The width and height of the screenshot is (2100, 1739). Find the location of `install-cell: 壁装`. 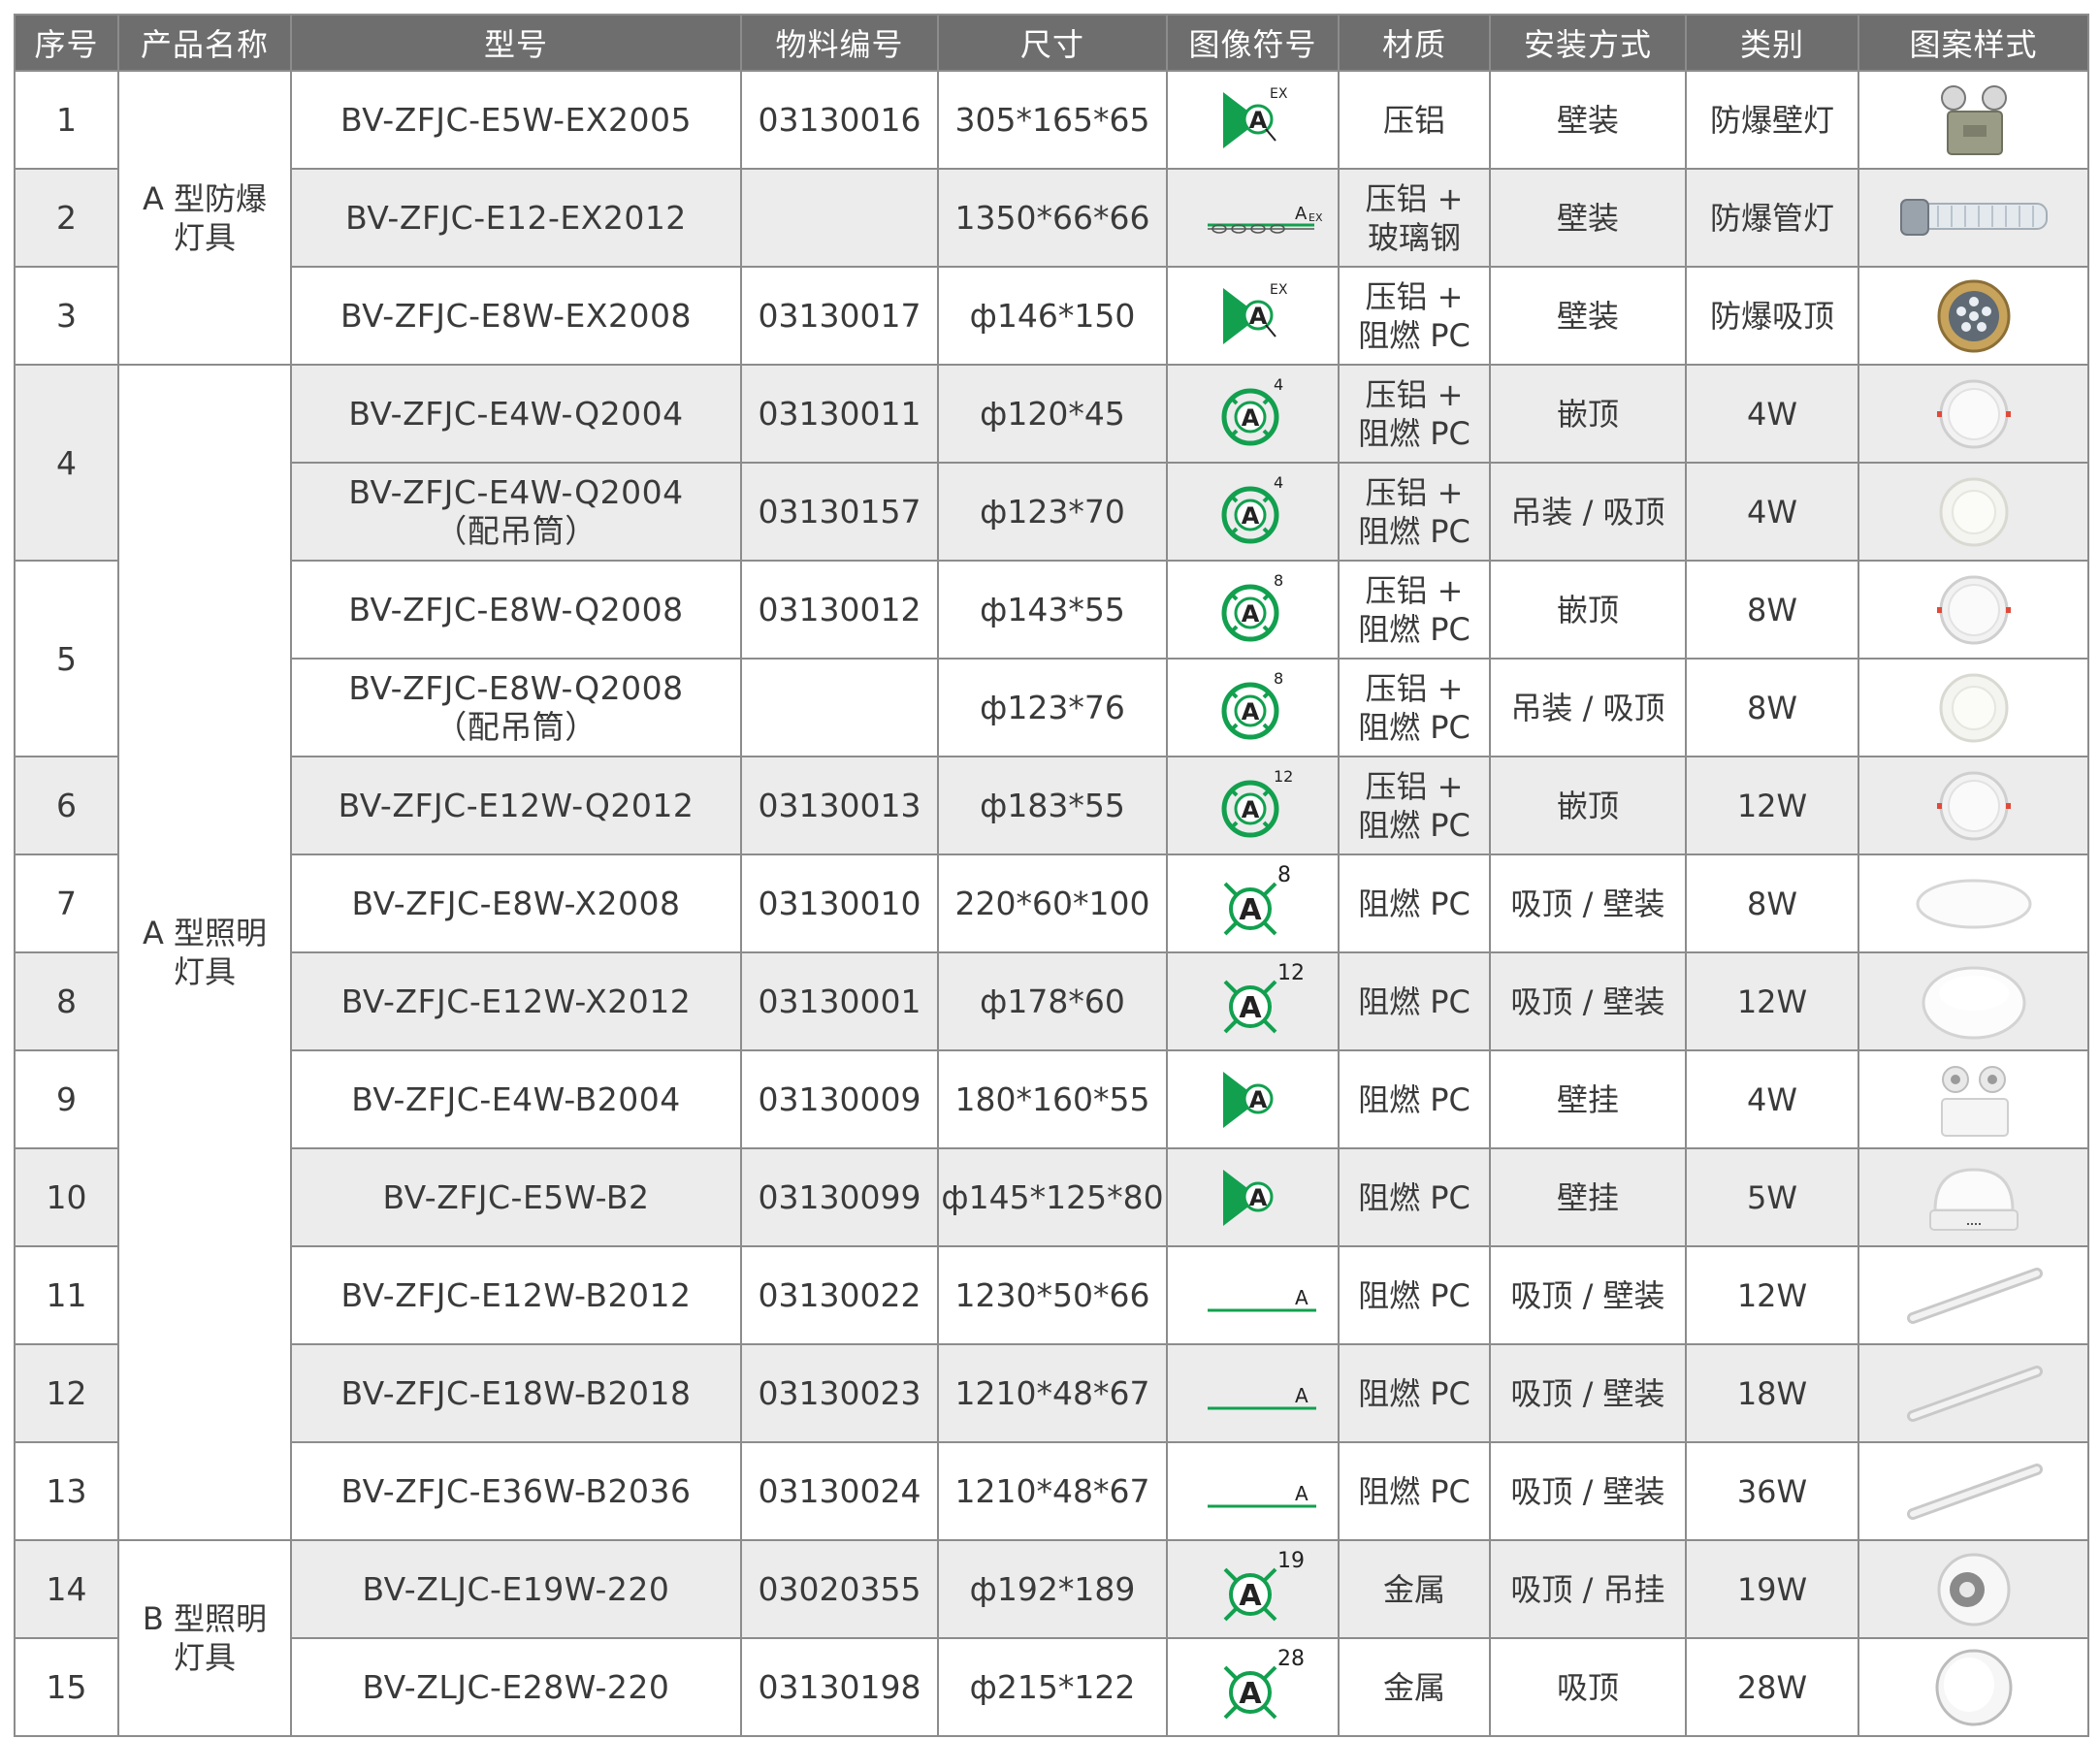

install-cell: 壁装 is located at coordinates (1588, 120).